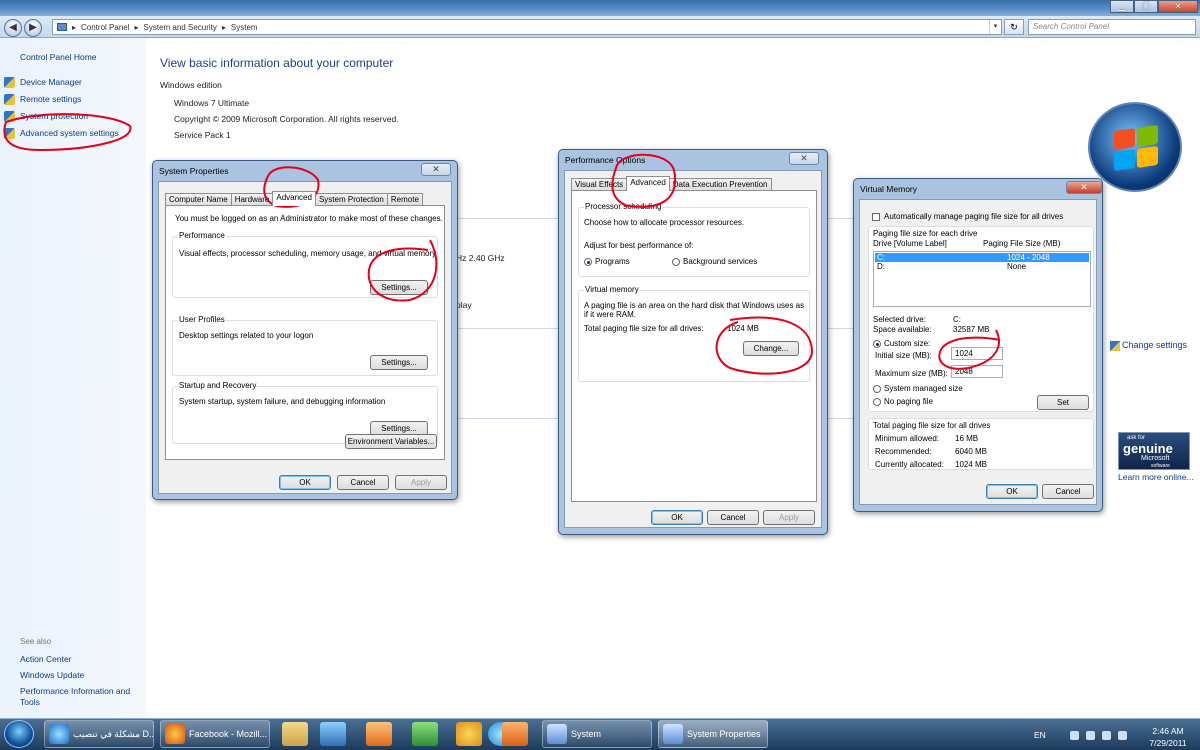 Image resolution: width=1200 pixels, height=750 pixels. Describe the element at coordinates (51, 82) in the screenshot. I see `device-manager-link: Device Manager` at that location.